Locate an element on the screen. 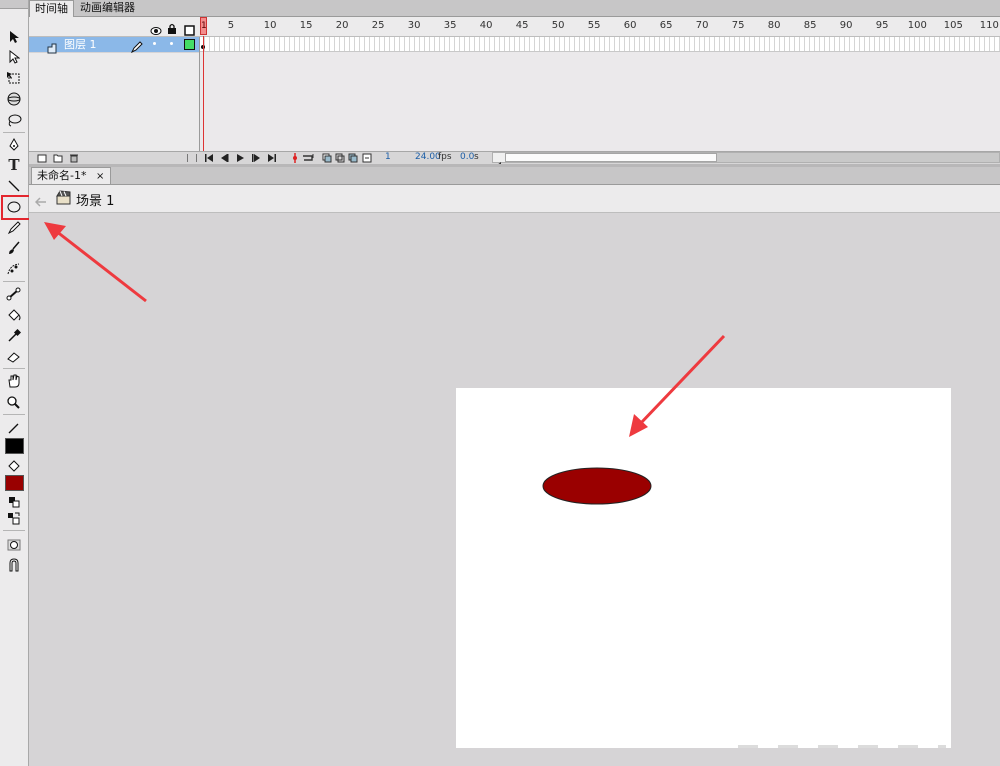  tab-motion-editor: 动画编辑器 is located at coordinates (107, 8).